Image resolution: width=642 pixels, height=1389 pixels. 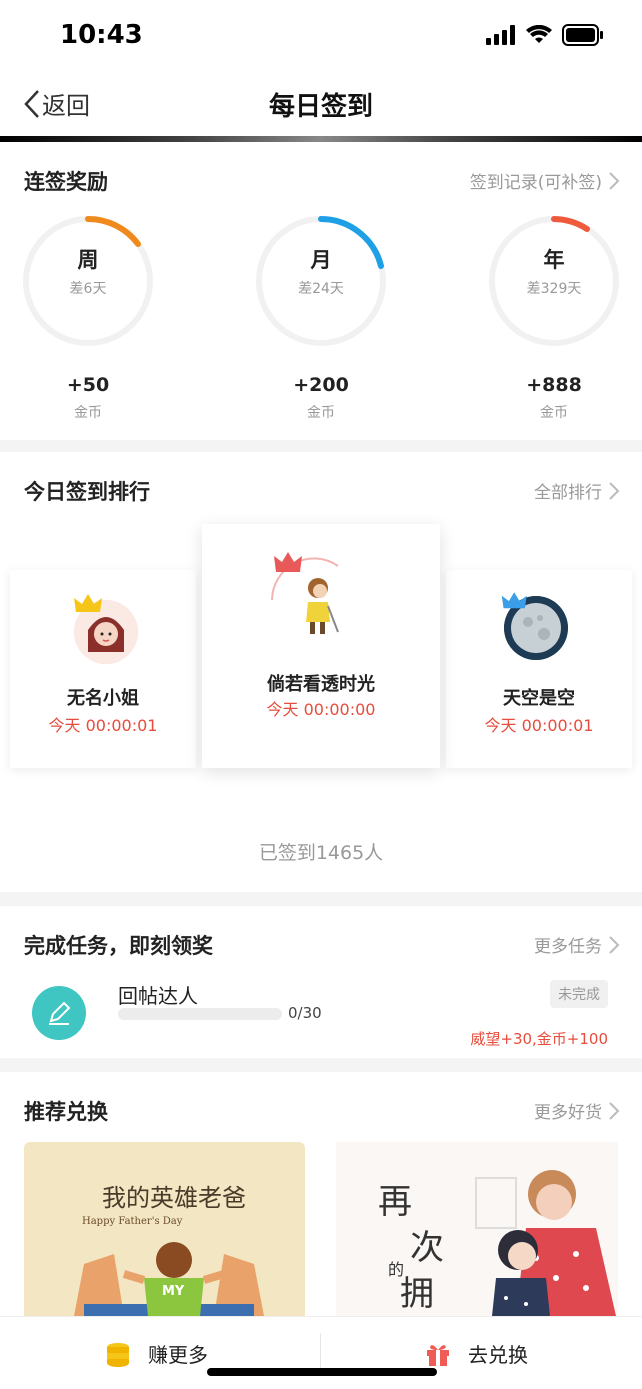 I want to click on earn-more-button: 赚更多, so click(x=156, y=1353).